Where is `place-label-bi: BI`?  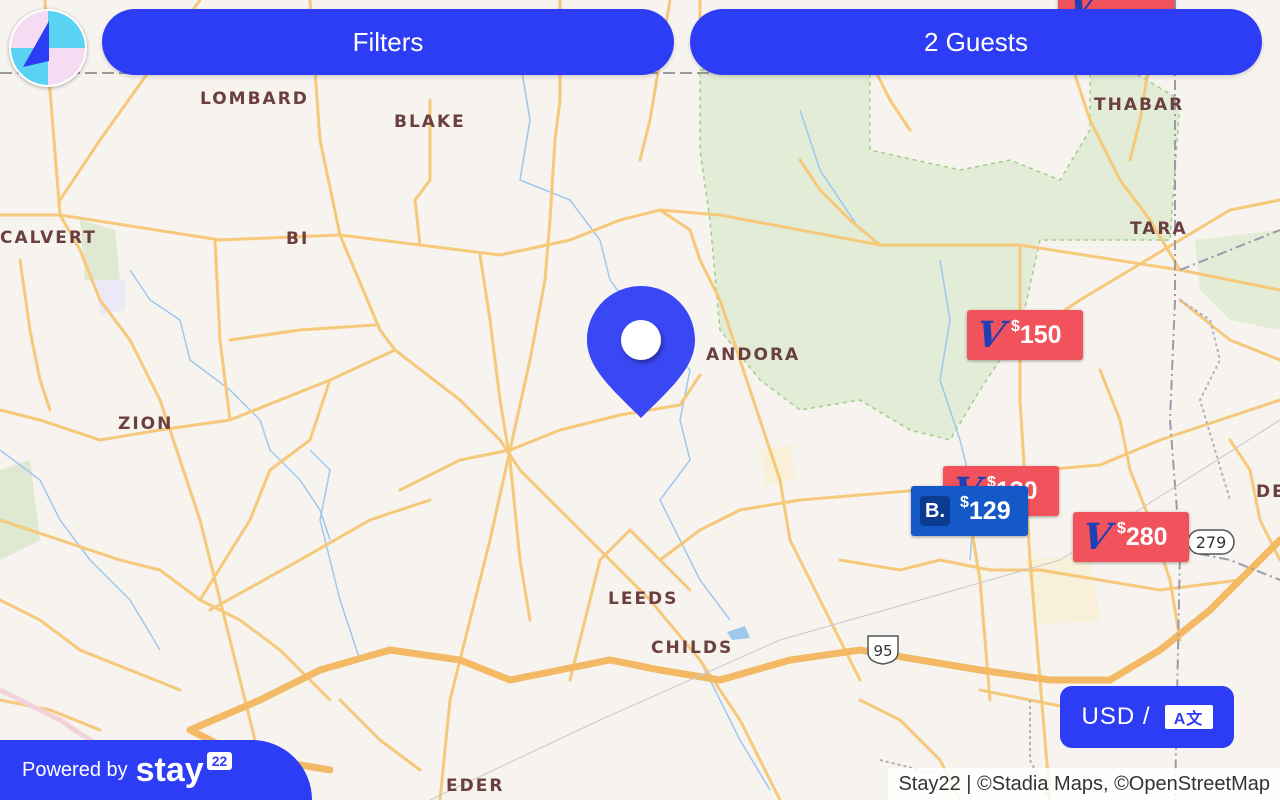
place-label-bi: BI is located at coordinates (297, 239).